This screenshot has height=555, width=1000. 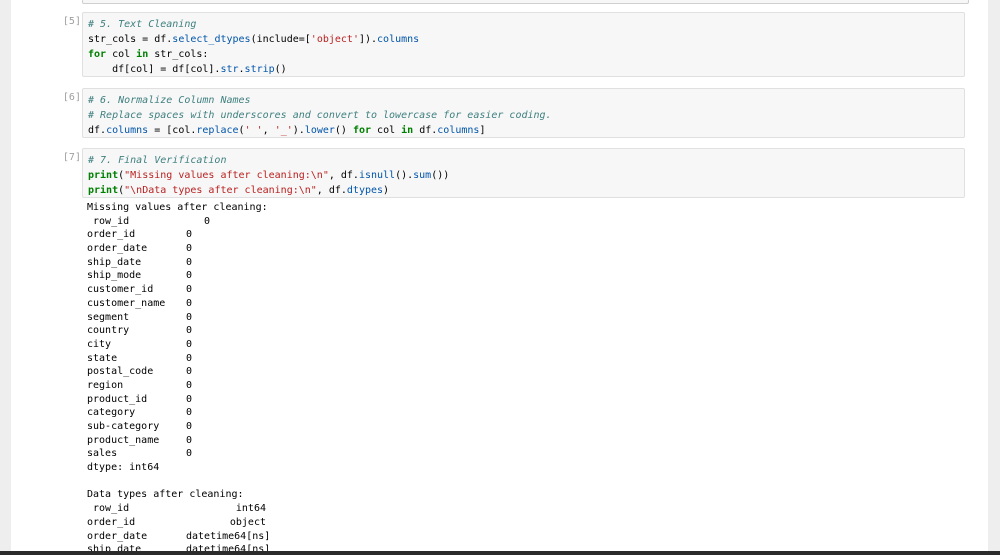 What do you see at coordinates (526, 24) in the screenshot?
I see `code-line: # 5. Text Cleaning` at bounding box center [526, 24].